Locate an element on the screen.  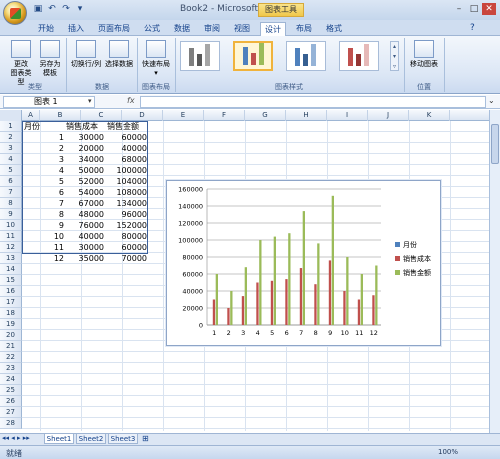
save-as-template-button: 另存为 模板 is located at coordinates (50, 59).